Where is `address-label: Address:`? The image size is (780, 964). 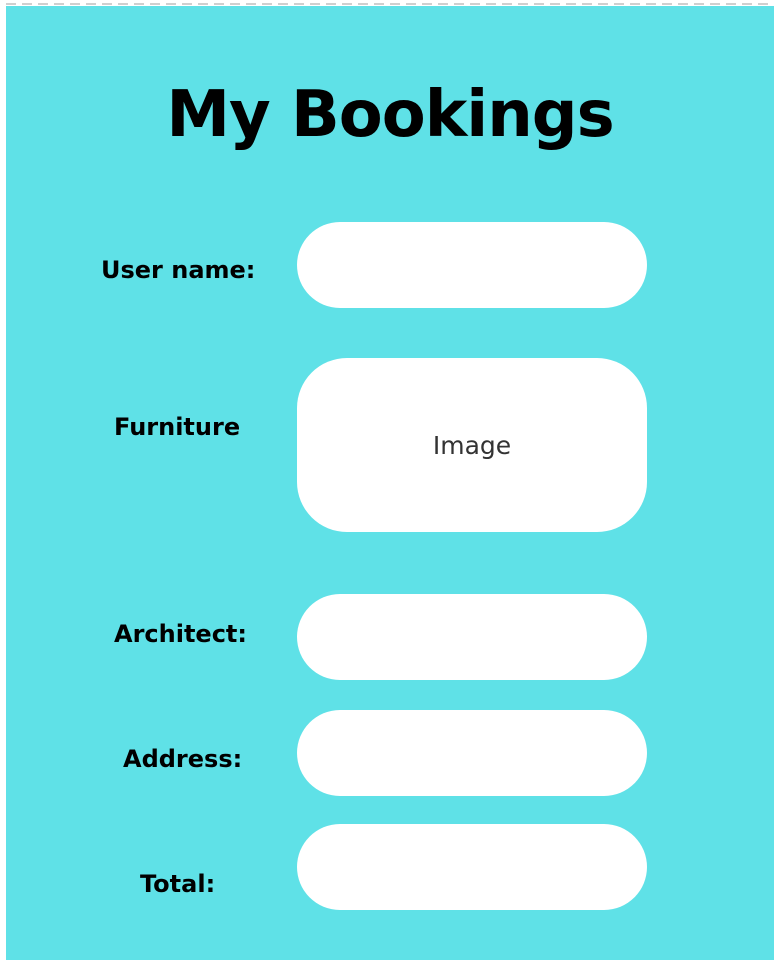
address-label: Address: is located at coordinates (183, 759).